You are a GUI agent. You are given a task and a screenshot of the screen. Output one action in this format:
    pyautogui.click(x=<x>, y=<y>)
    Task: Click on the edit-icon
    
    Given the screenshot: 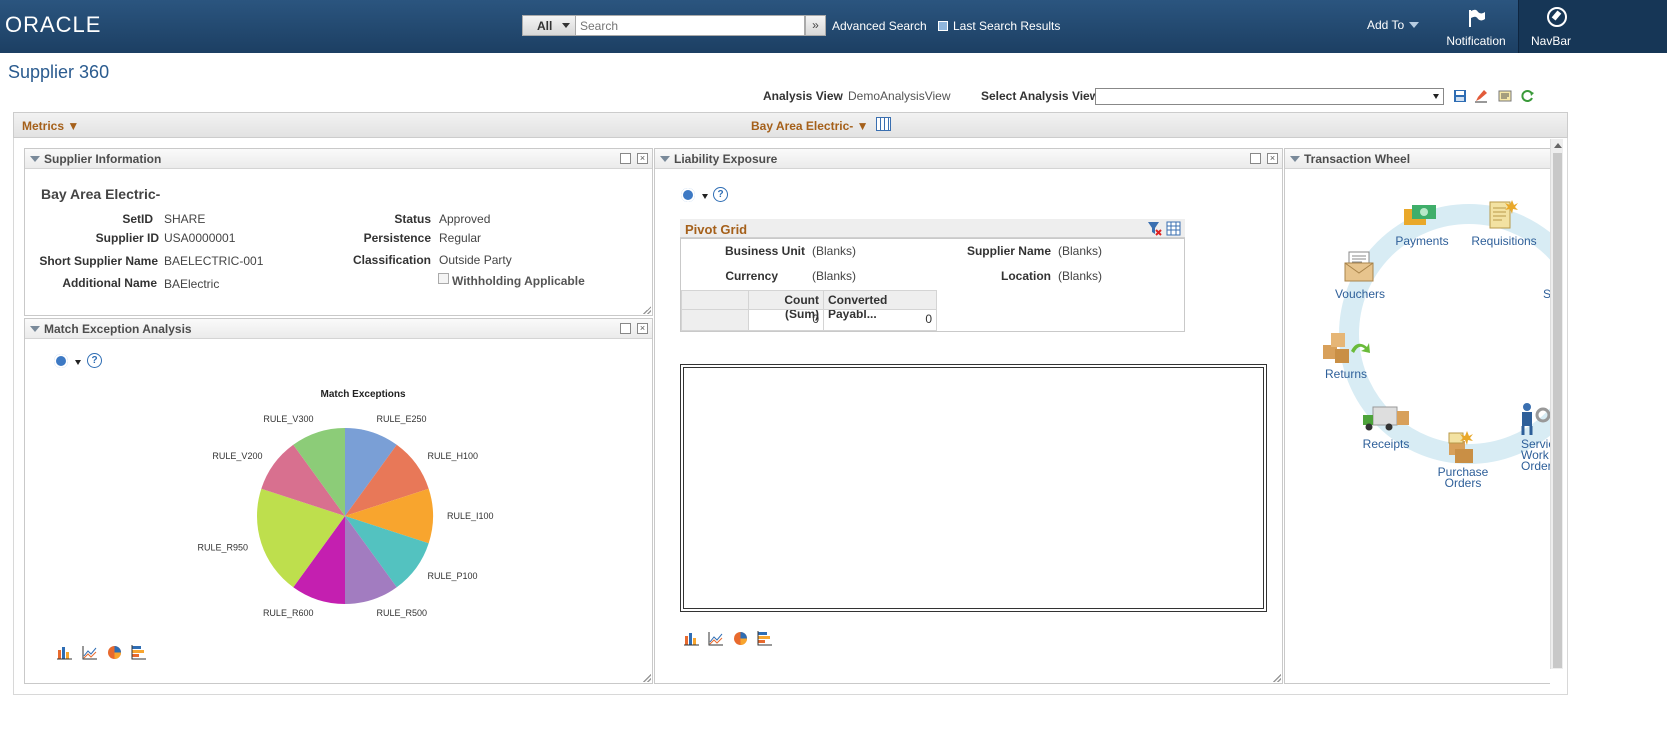 What is the action you would take?
    pyautogui.click(x=1481, y=96)
    